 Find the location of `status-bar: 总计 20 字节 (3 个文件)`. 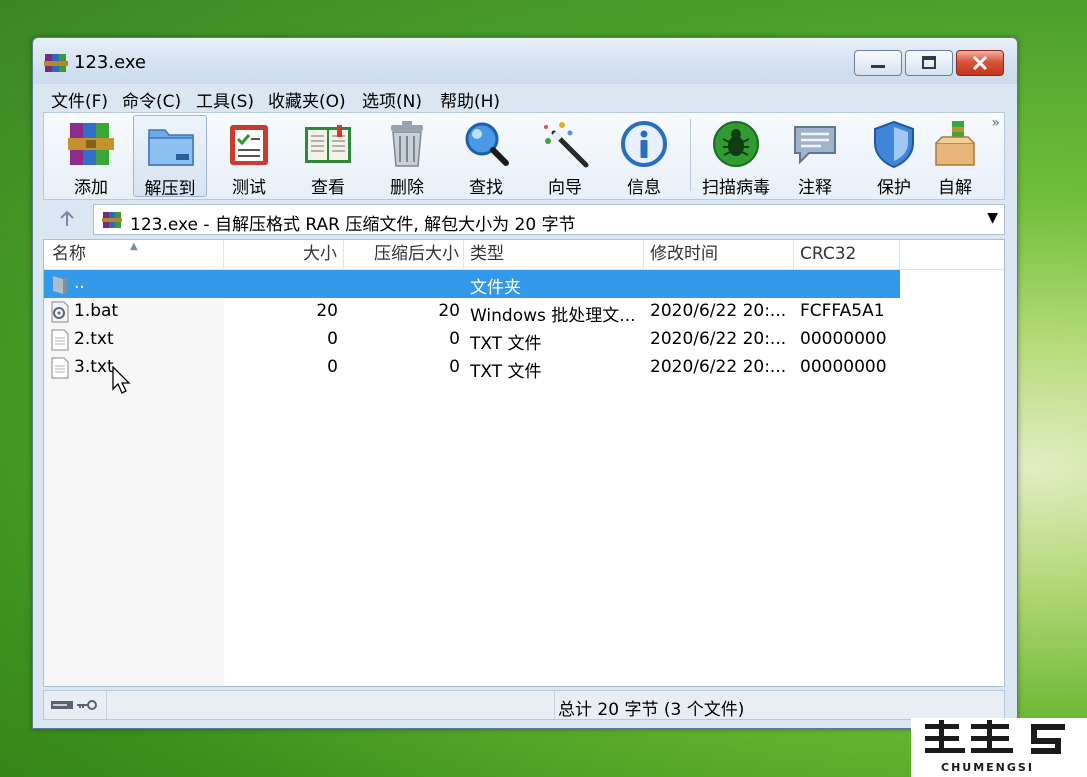

status-bar: 总计 20 字节 (3 个文件) is located at coordinates (524, 705).